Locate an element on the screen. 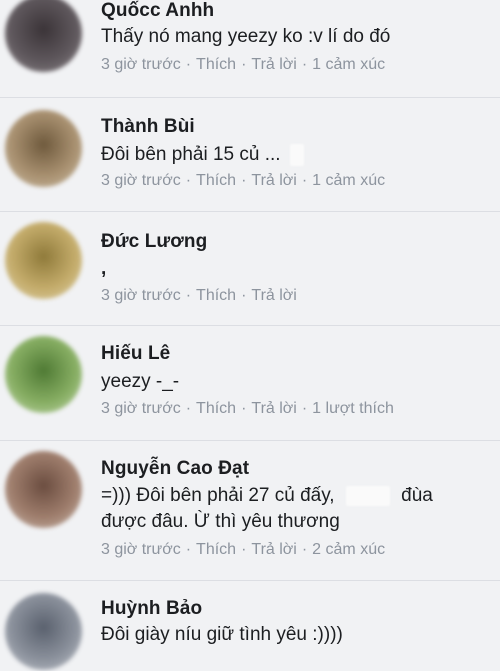  reaction-count: 1 lượt thích is located at coordinates (353, 408).